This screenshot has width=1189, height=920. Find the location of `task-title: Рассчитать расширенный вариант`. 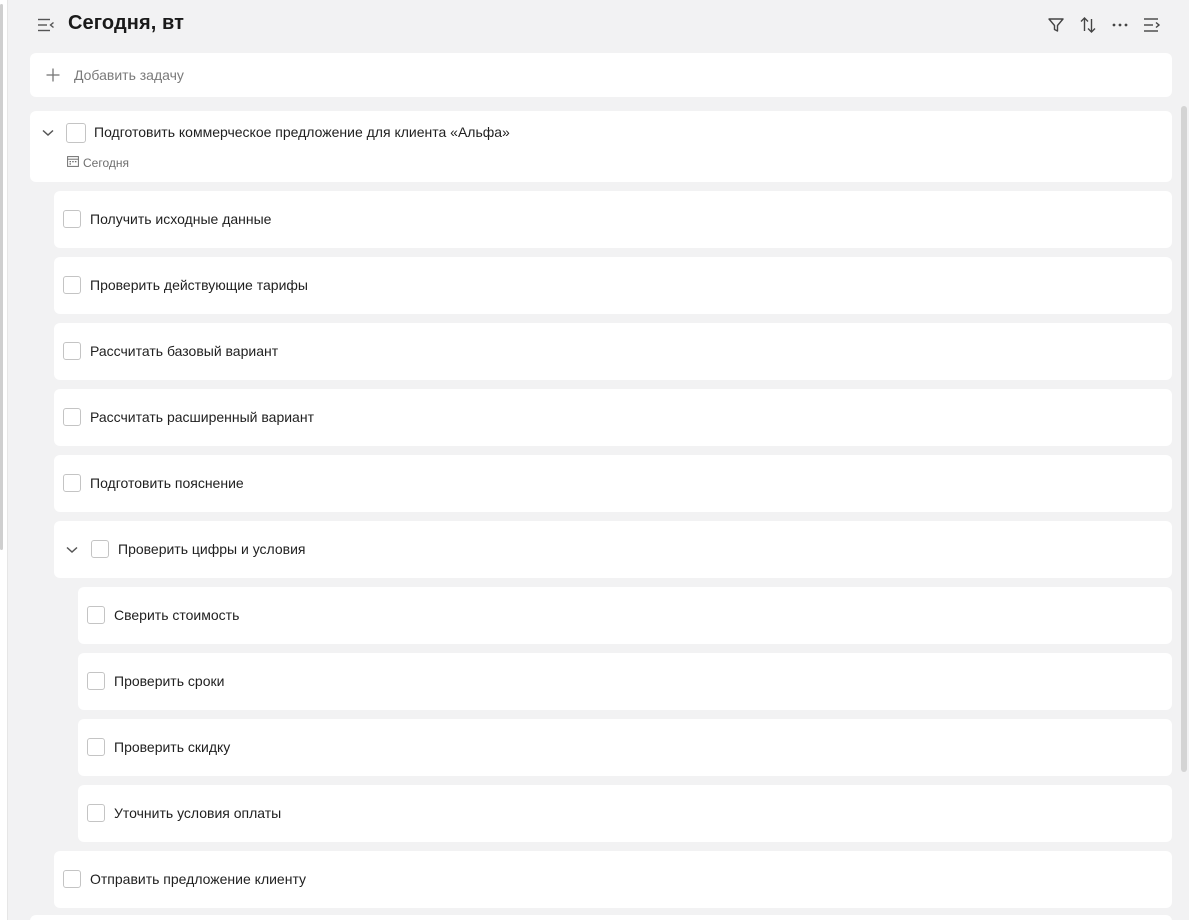

task-title: Рассчитать расширенный вариант is located at coordinates (202, 417).